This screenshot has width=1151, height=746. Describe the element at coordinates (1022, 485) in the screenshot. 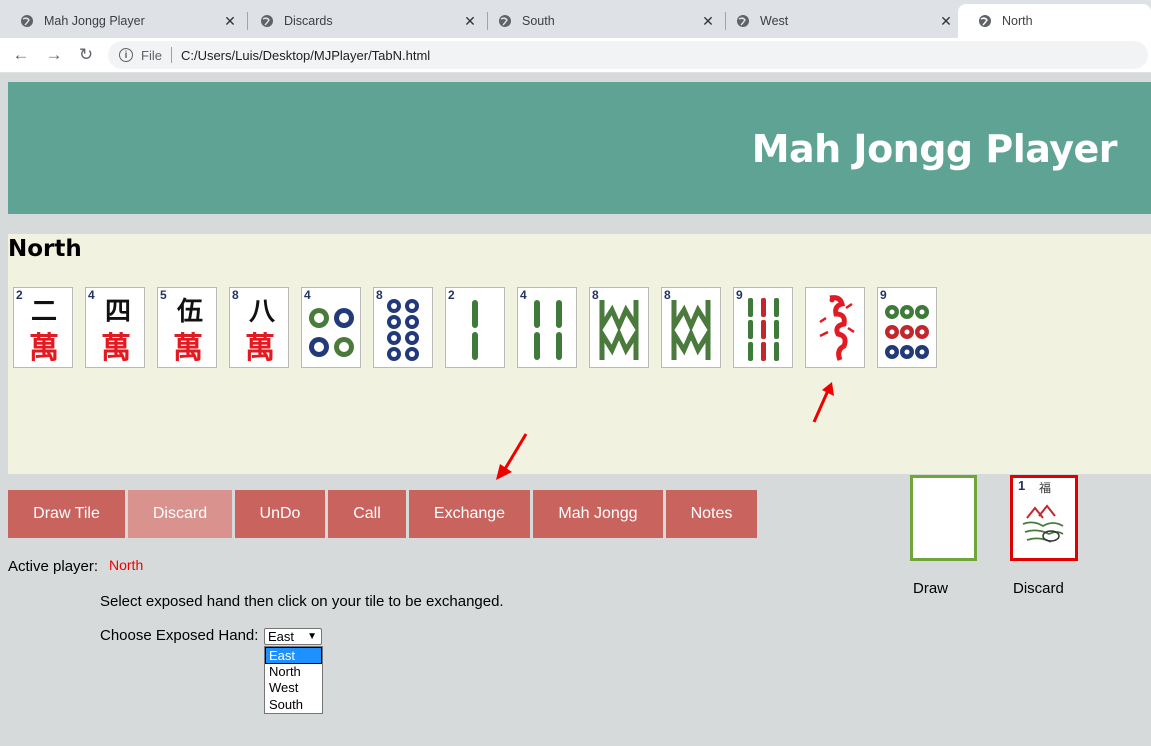

I see `discard-tile-number: 1` at that location.